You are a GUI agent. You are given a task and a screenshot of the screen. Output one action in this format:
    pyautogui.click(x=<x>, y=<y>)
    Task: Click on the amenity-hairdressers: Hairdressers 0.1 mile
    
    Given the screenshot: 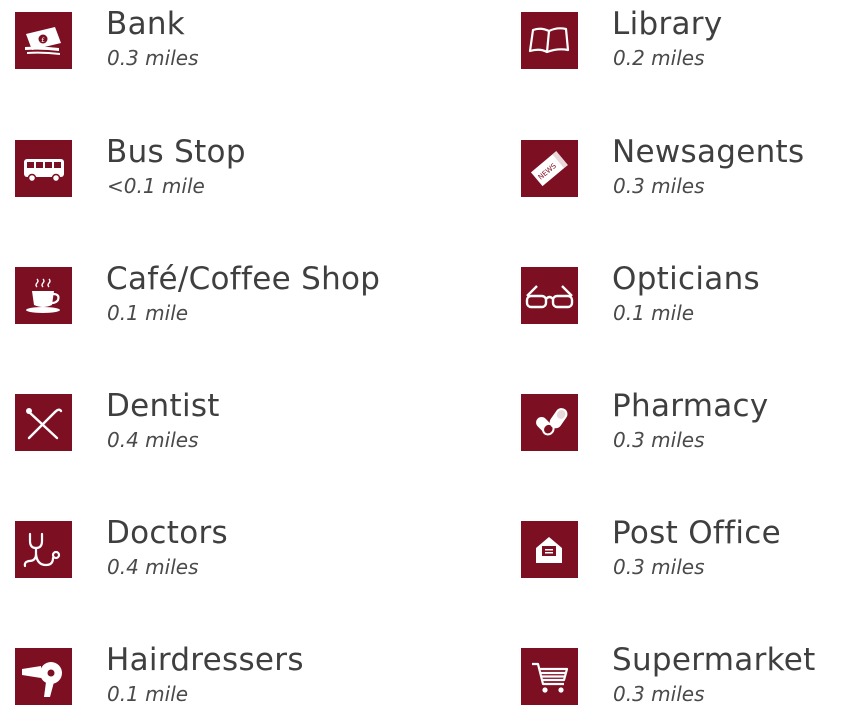 What is the action you would take?
    pyautogui.click(x=180, y=671)
    